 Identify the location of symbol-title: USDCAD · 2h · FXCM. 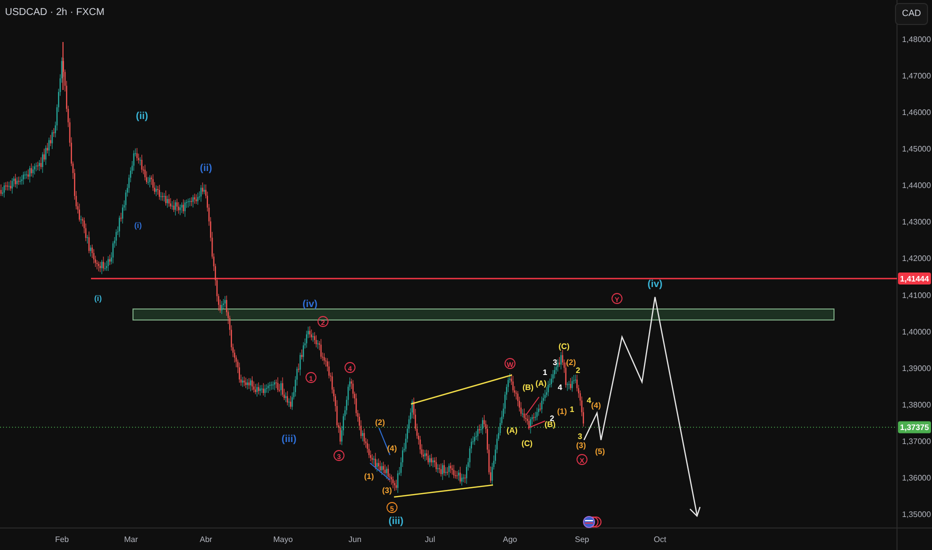
(54, 13).